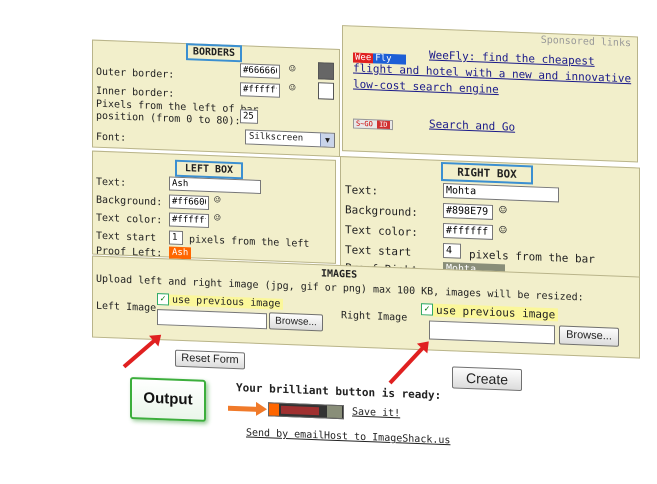 Image resolution: width=657 pixels, height=484 pixels. What do you see at coordinates (426, 88) in the screenshot?
I see `ad1-line3: low-cost search engine` at bounding box center [426, 88].